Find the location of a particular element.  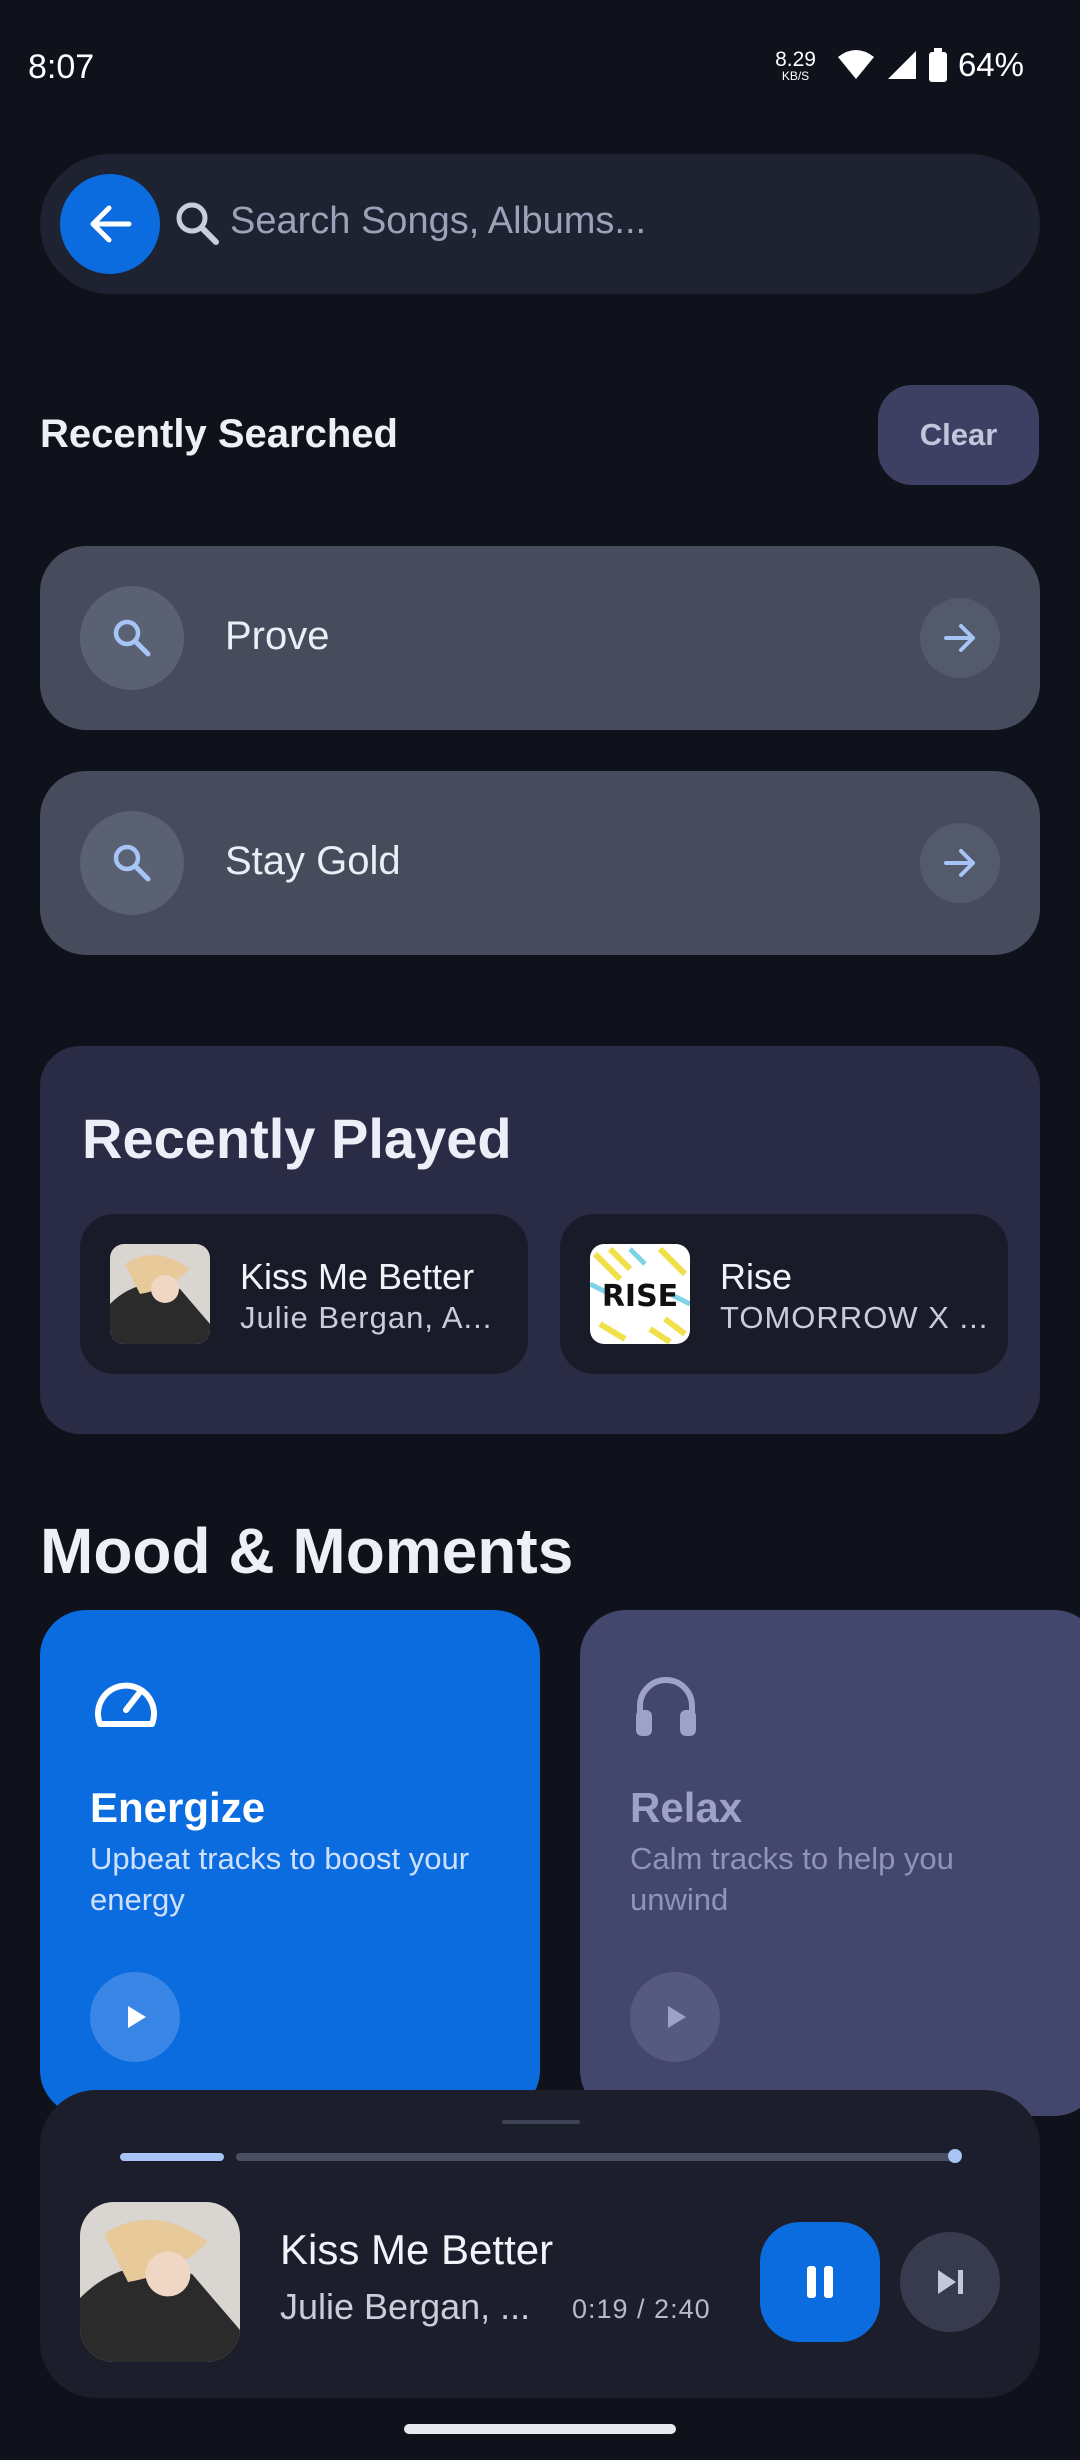

recently-searched-title: Recently Searched is located at coordinates (219, 434).